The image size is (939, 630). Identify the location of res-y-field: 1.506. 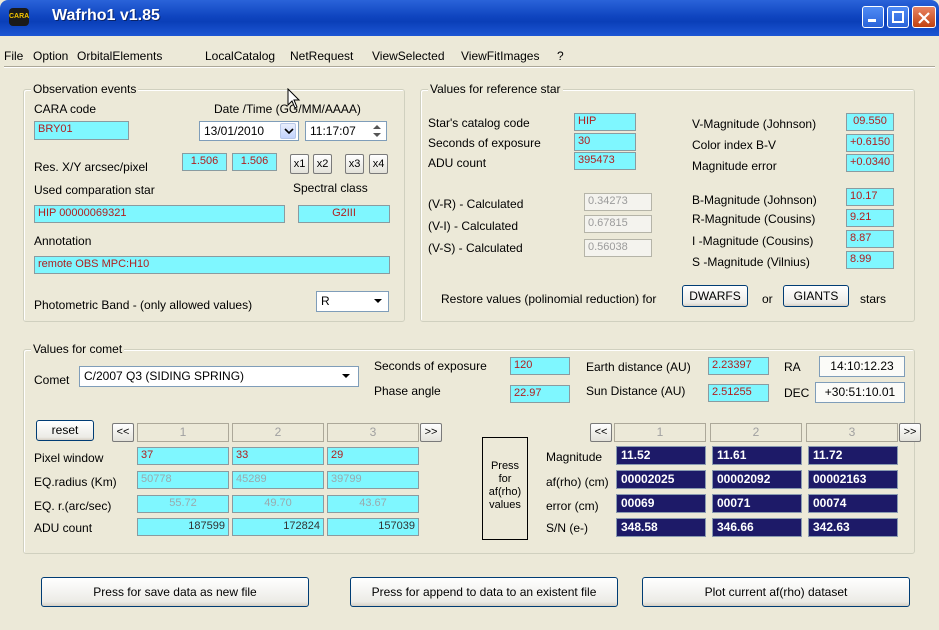
(254, 162).